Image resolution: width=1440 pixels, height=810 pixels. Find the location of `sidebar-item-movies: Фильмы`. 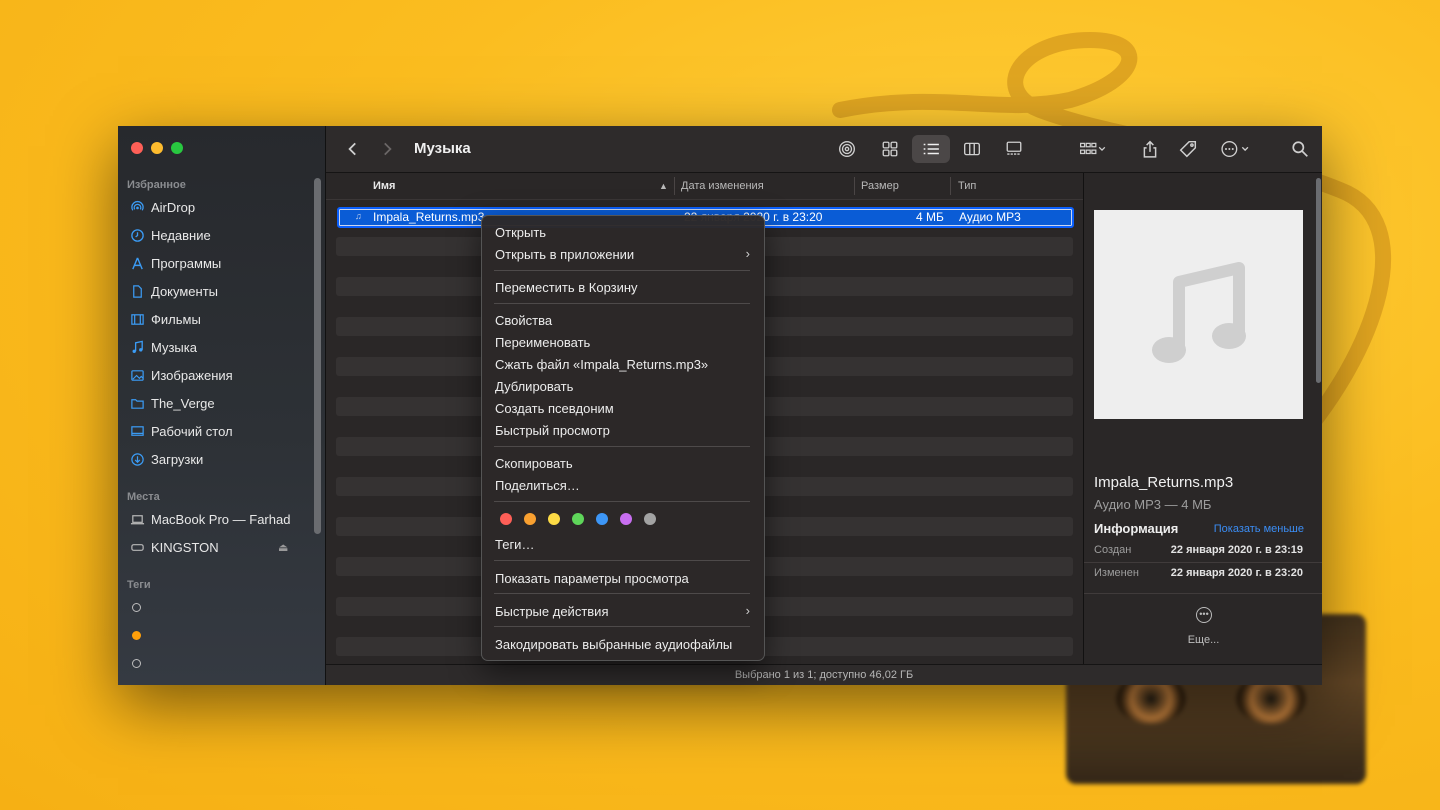

sidebar-item-movies: Фильмы is located at coordinates (165, 319).